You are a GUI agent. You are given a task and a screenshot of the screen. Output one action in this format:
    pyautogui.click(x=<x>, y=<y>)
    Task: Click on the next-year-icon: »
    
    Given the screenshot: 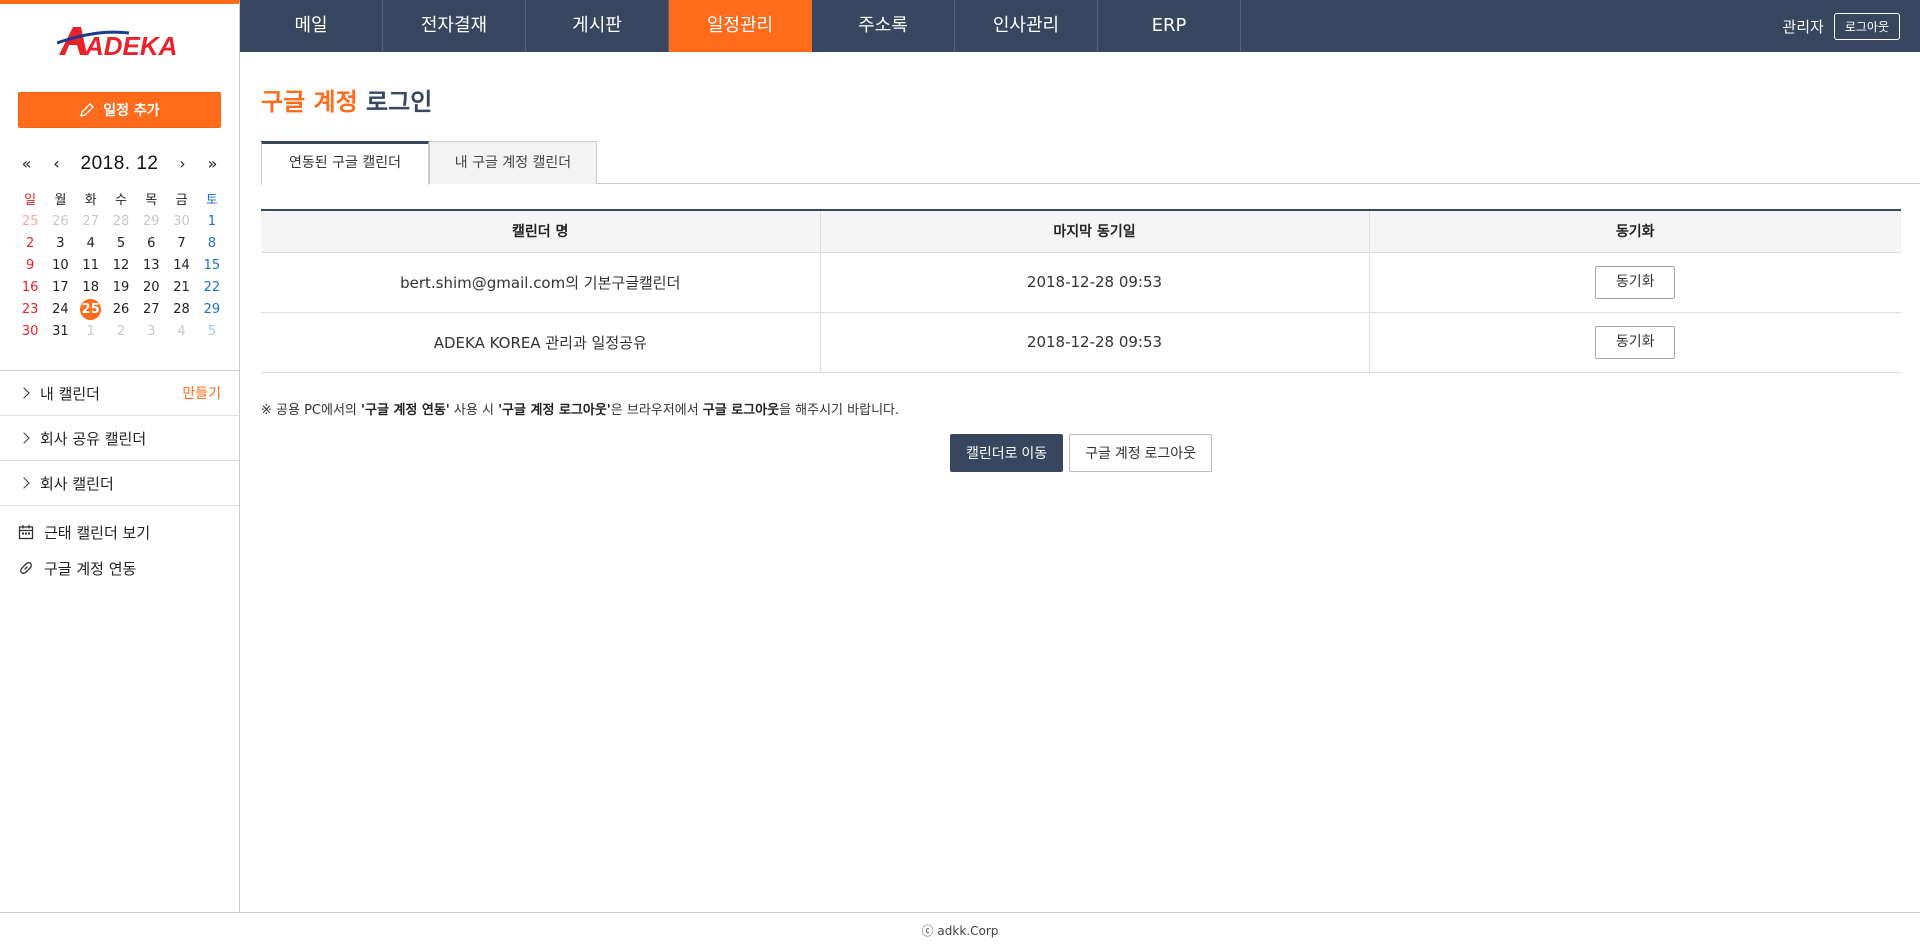 What is the action you would take?
    pyautogui.click(x=213, y=164)
    